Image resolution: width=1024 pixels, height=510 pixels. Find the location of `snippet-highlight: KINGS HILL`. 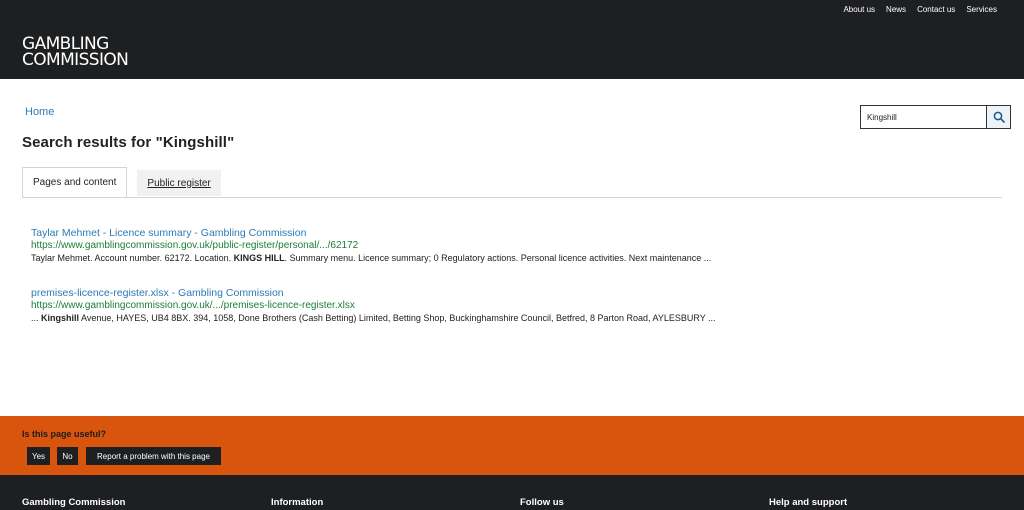

snippet-highlight: KINGS HILL is located at coordinates (259, 258).